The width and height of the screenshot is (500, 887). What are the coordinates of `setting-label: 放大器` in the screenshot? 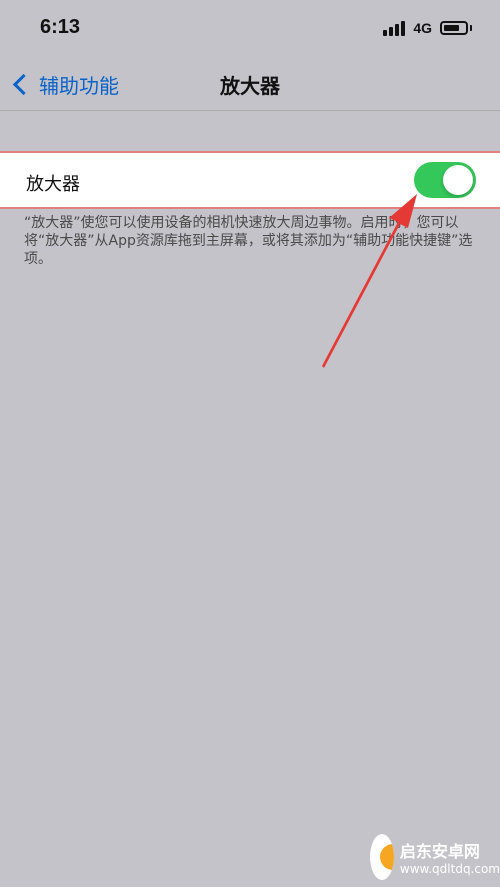 It's located at (53, 184).